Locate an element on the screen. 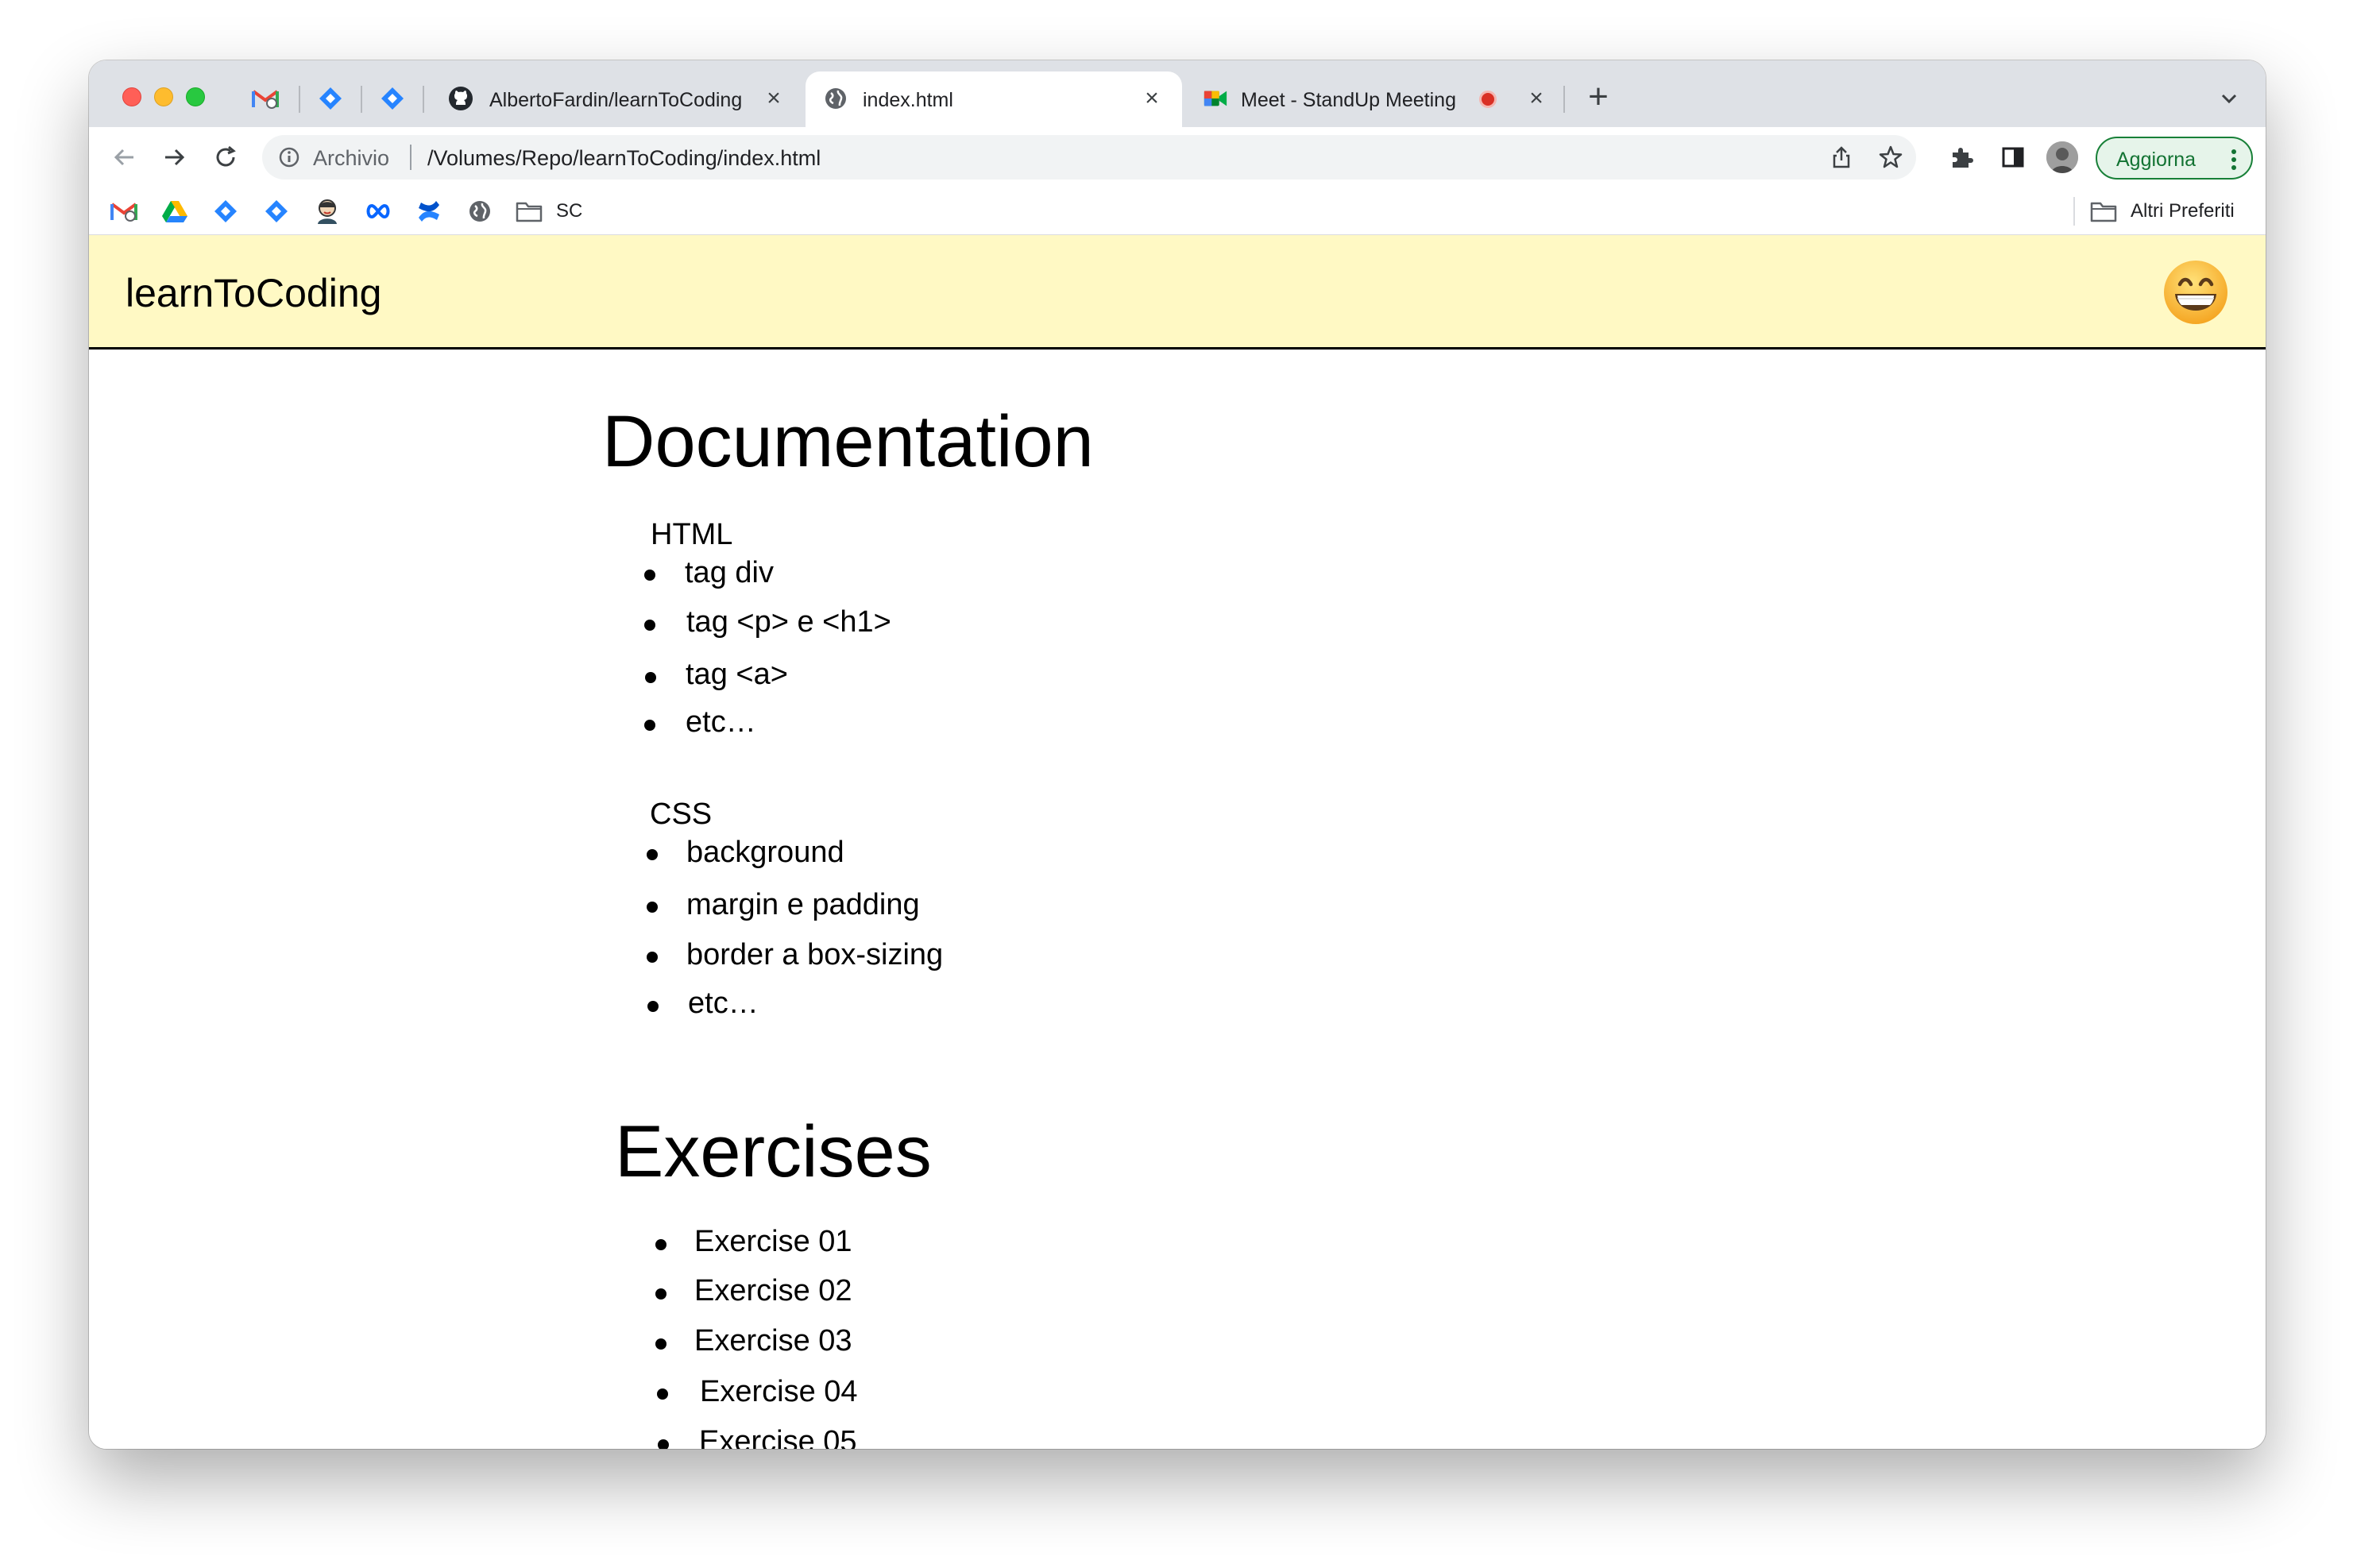  minimize-window-button is located at coordinates (163, 96).